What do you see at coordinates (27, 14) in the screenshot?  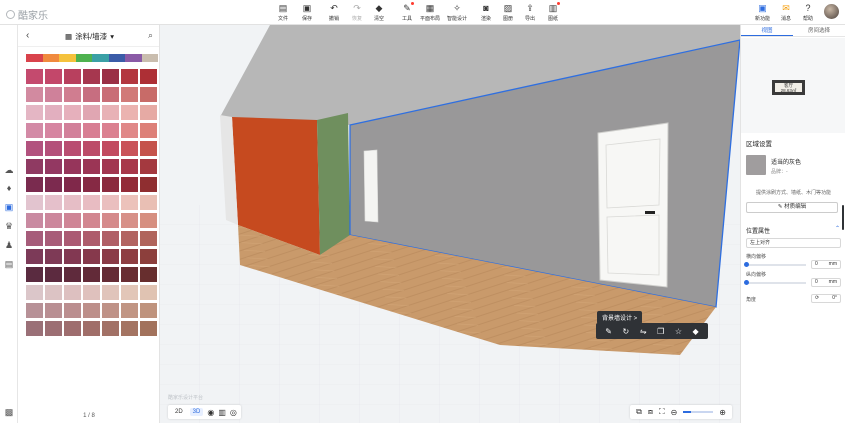 I see `app-logo: 酷家乐` at bounding box center [27, 14].